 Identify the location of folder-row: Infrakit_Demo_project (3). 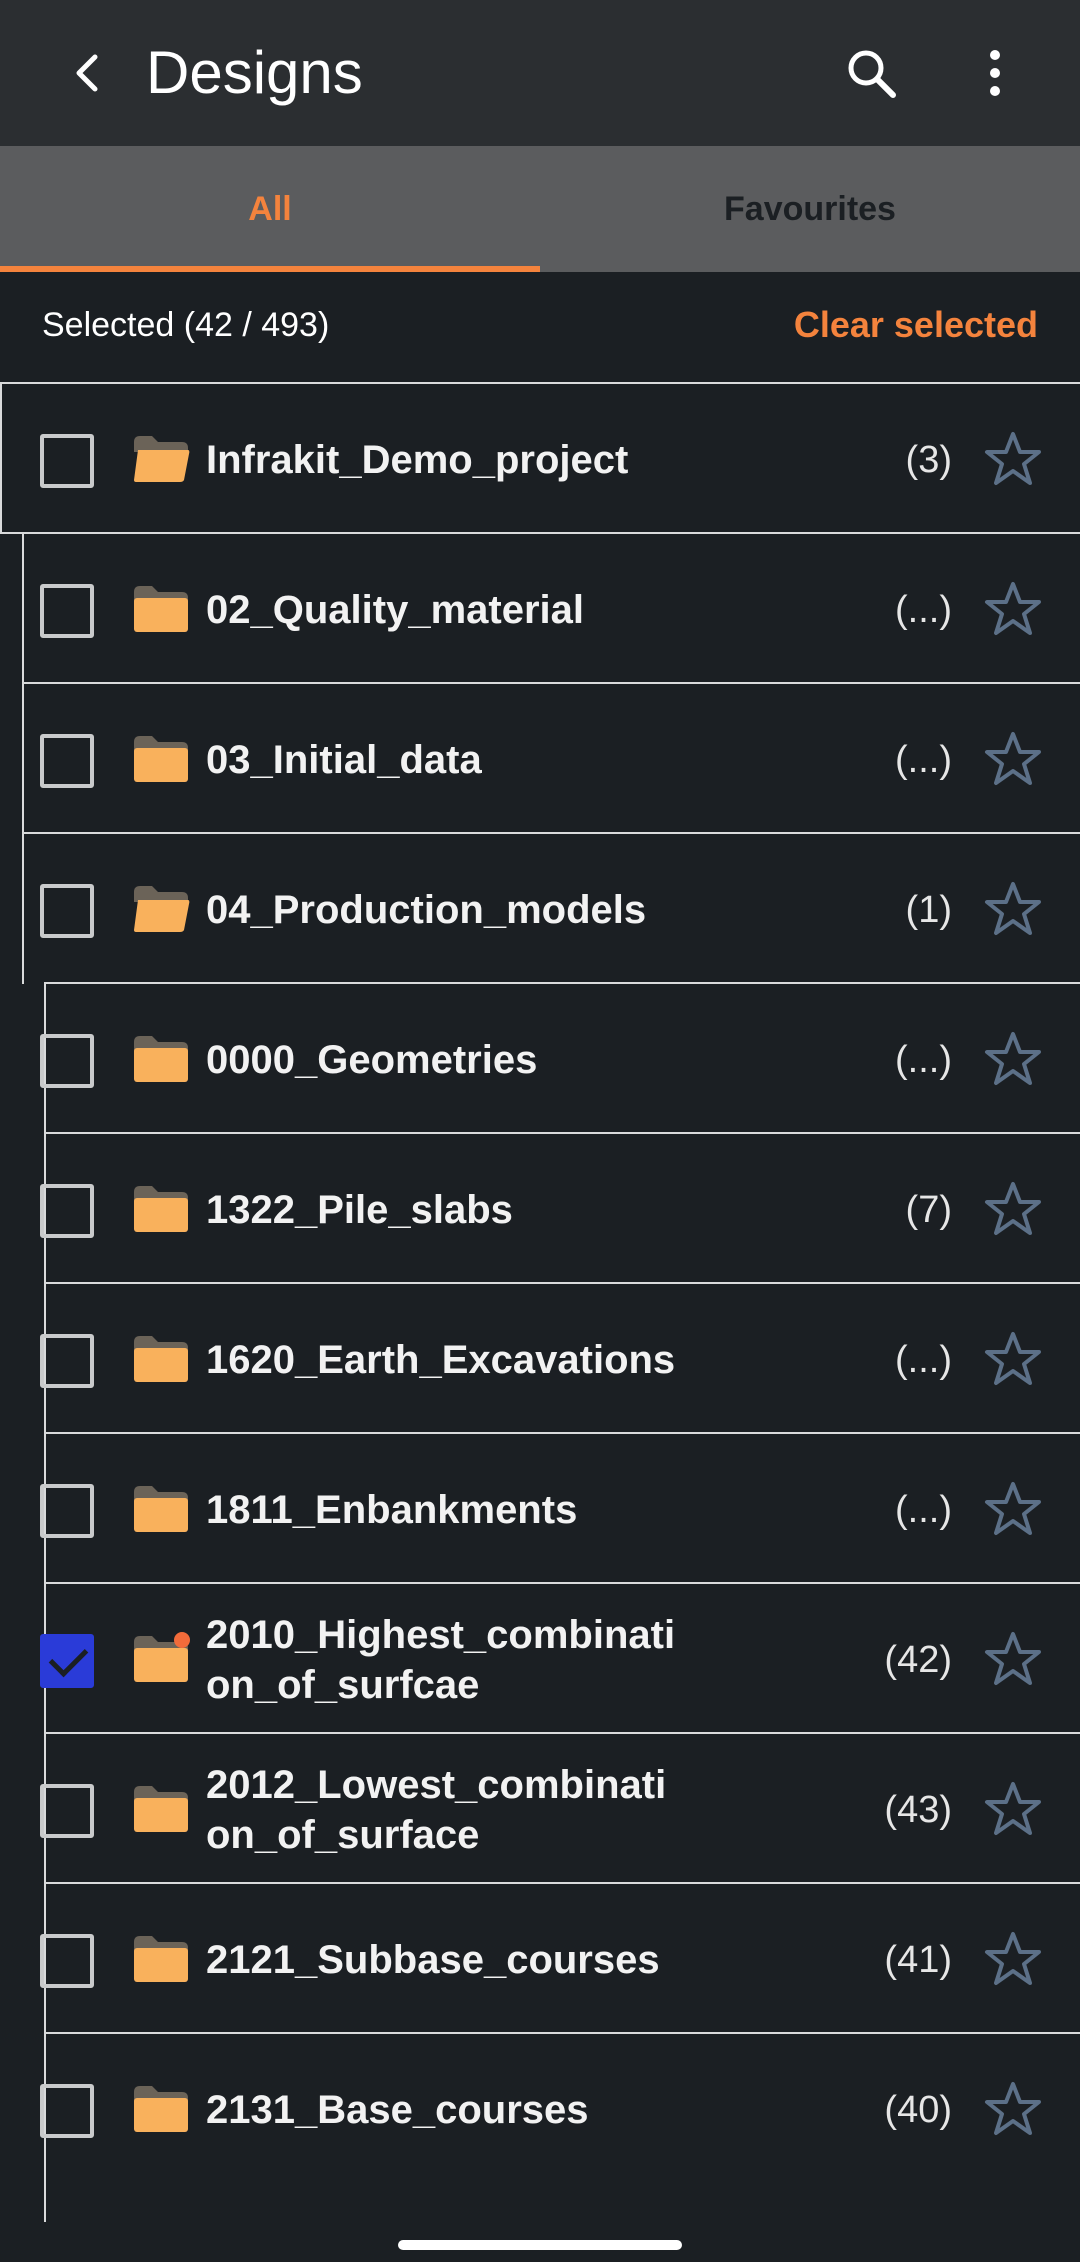
(540, 458).